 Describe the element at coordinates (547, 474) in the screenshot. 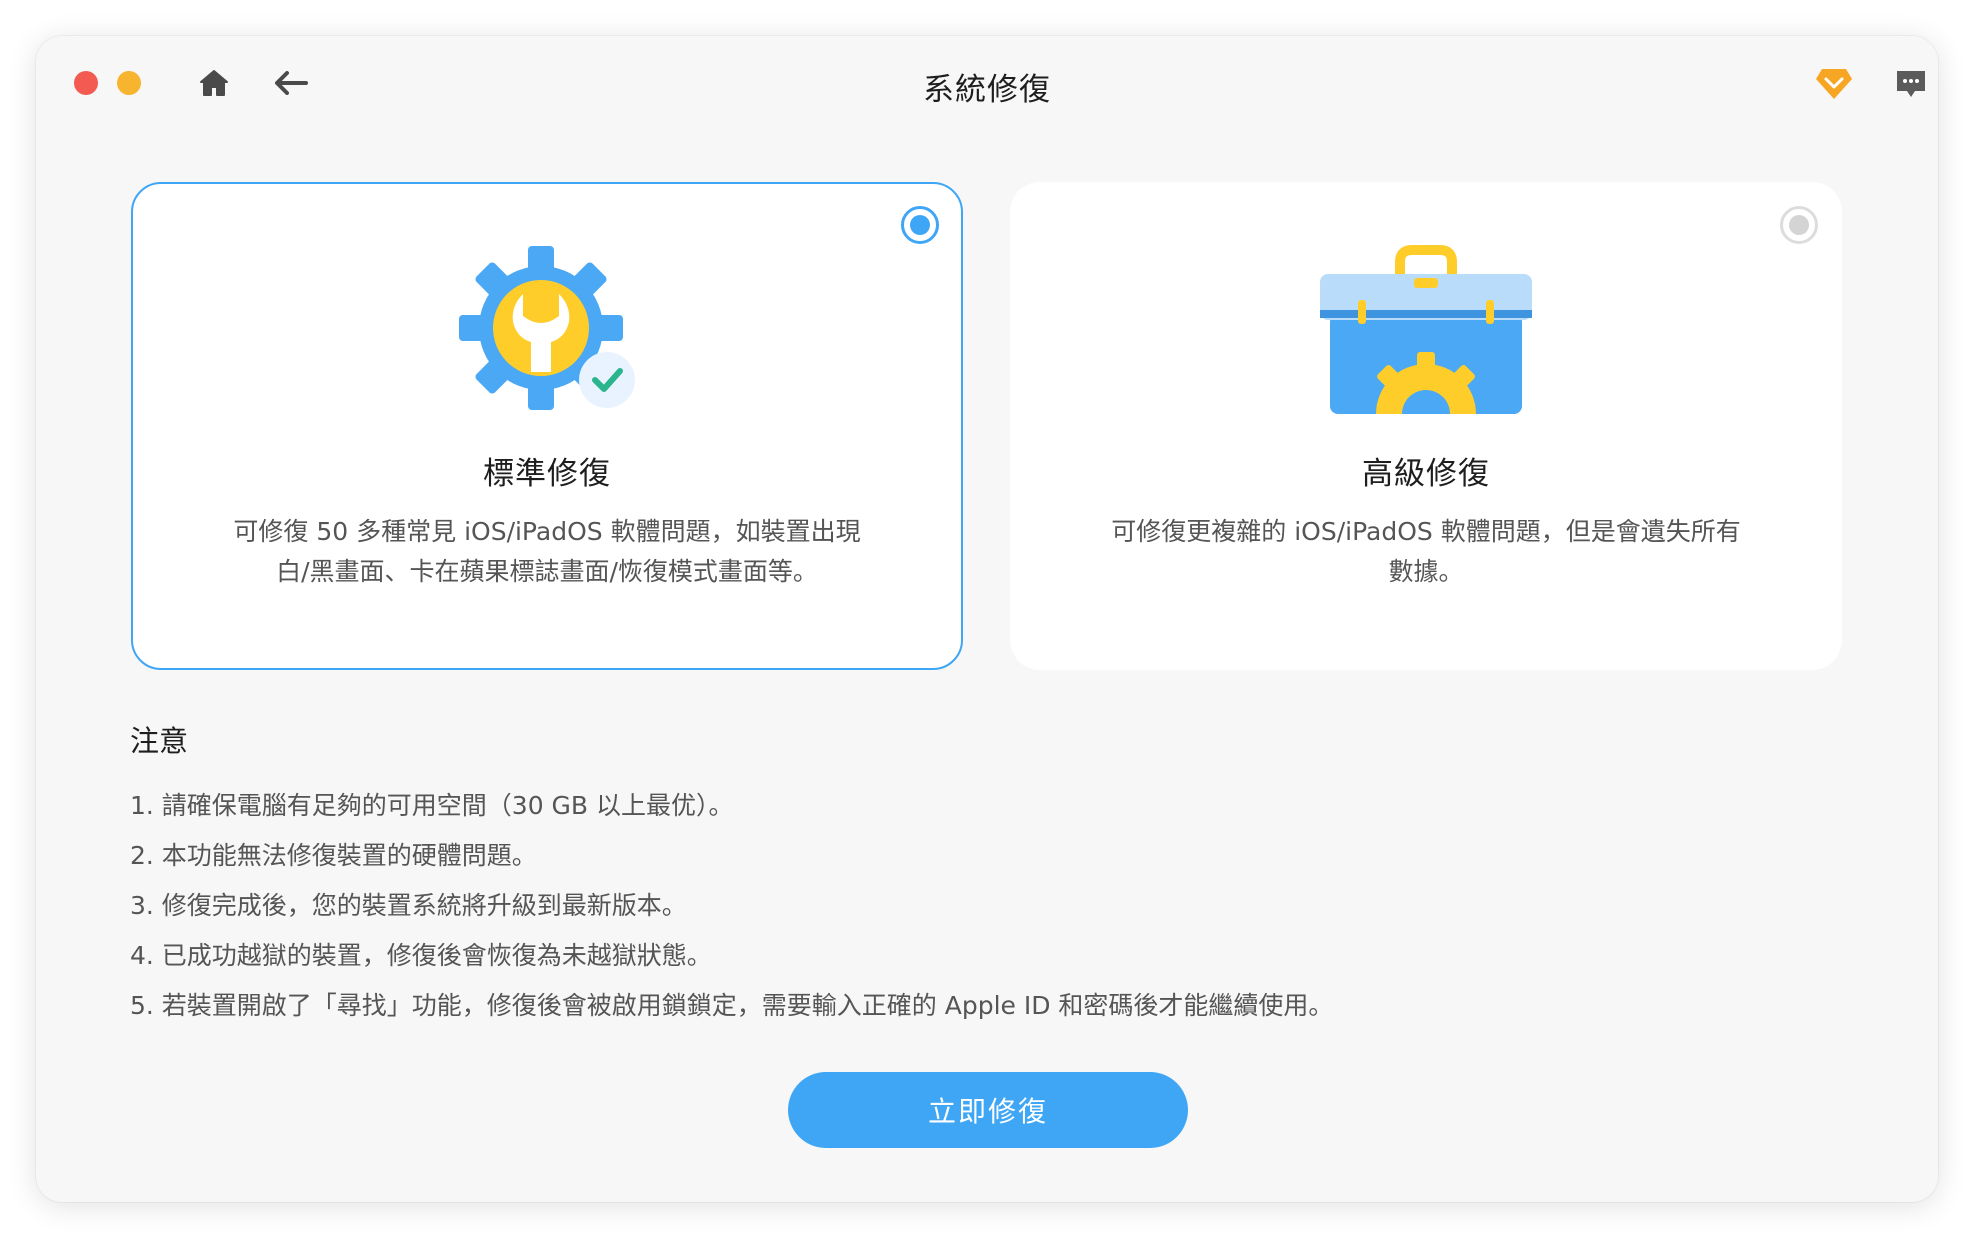

I see `standard-repair-title: 標準修復` at that location.